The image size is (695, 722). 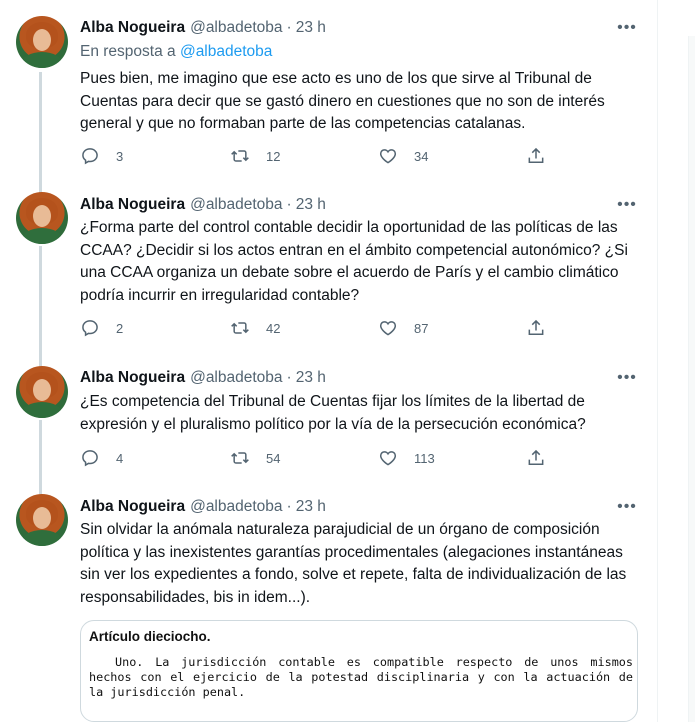 I want to click on reply-button: 2, so click(x=101, y=328).